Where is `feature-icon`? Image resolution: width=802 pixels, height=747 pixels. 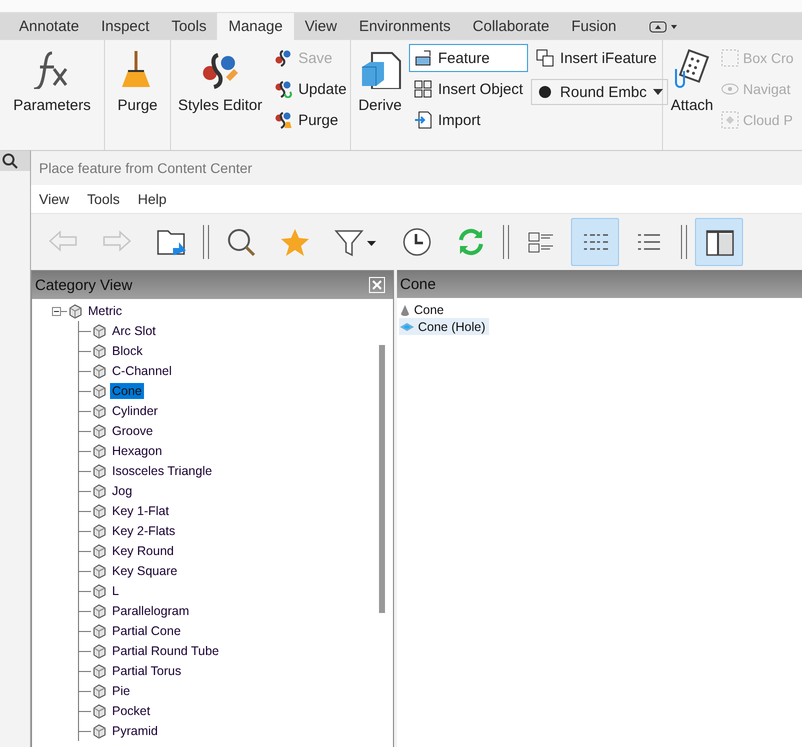
feature-icon is located at coordinates (423, 58).